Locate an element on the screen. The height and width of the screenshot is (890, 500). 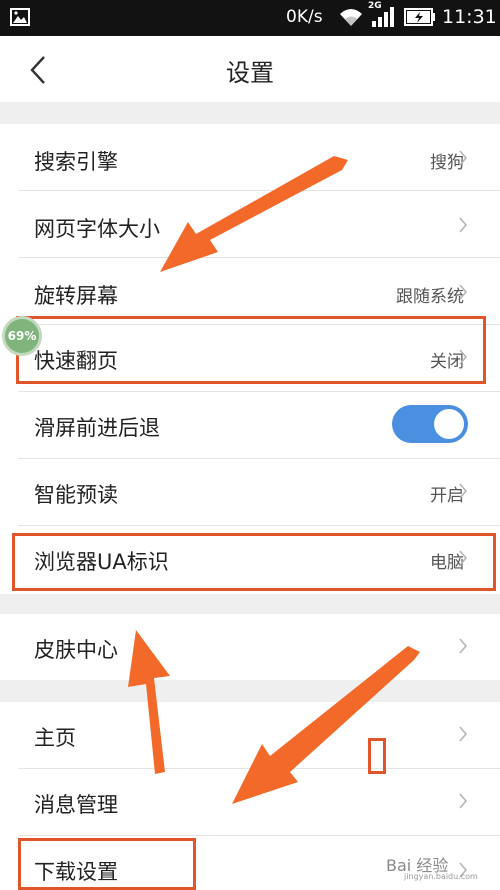
highlight-box-download-settings is located at coordinates (107, 864).